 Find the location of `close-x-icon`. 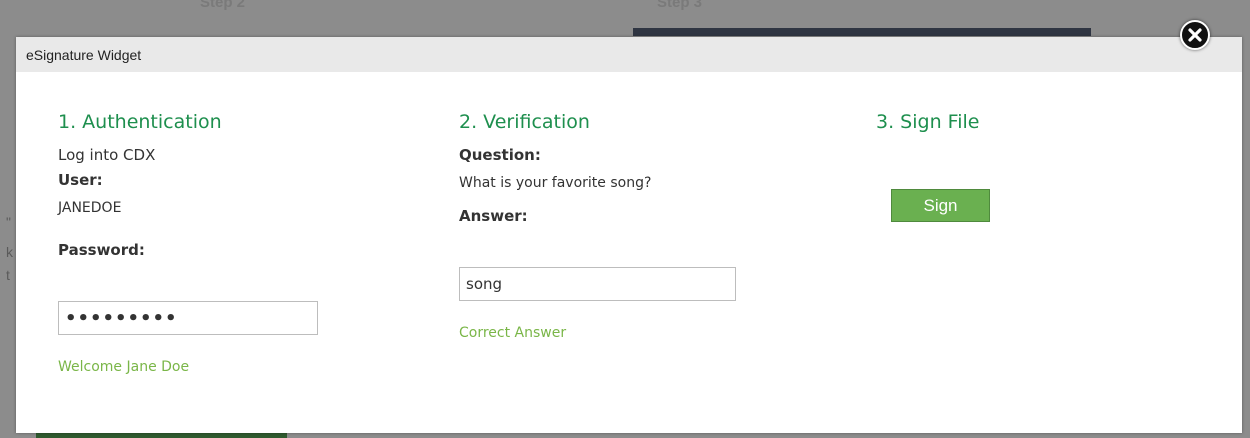

close-x-icon is located at coordinates (1195, 35).